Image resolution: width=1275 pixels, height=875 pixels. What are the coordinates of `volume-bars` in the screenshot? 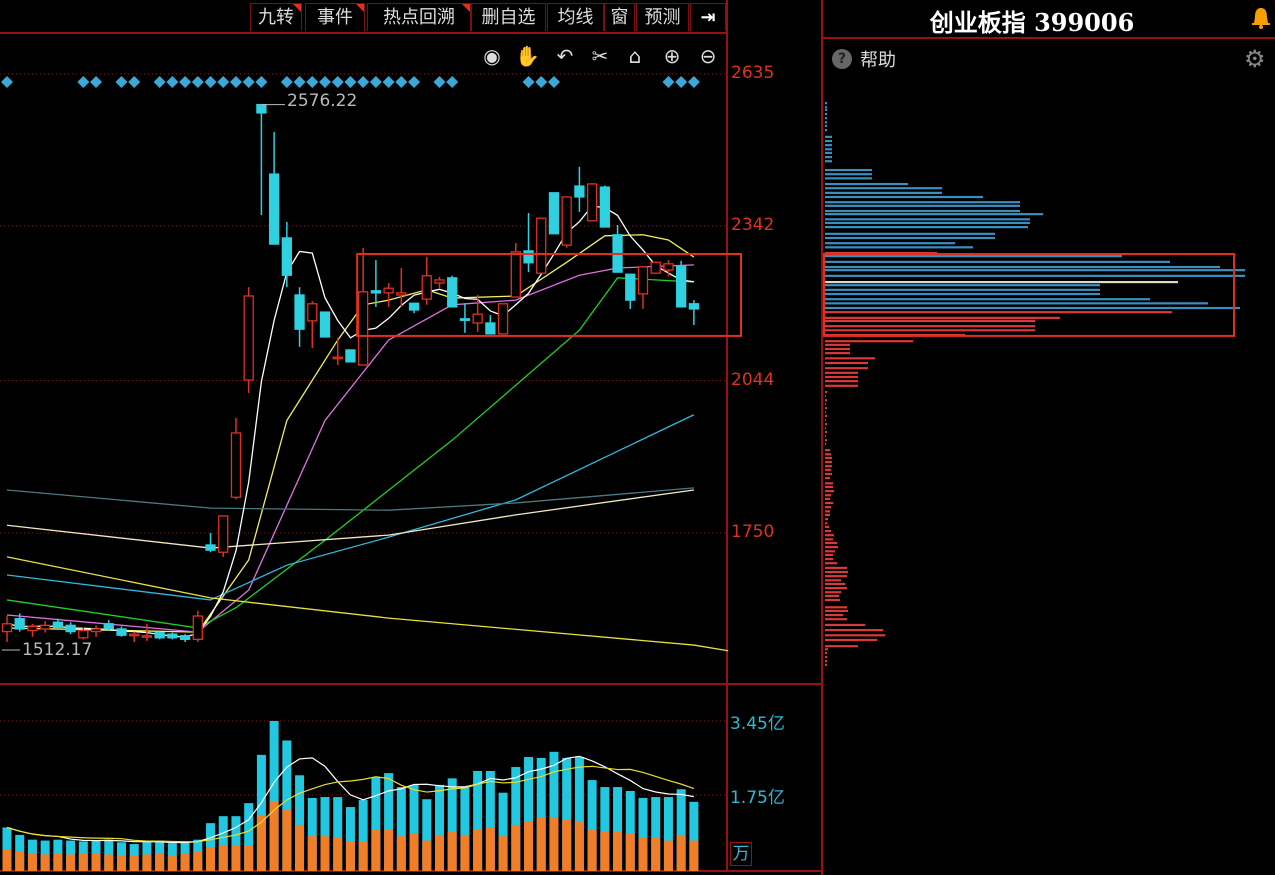 It's located at (350, 795).